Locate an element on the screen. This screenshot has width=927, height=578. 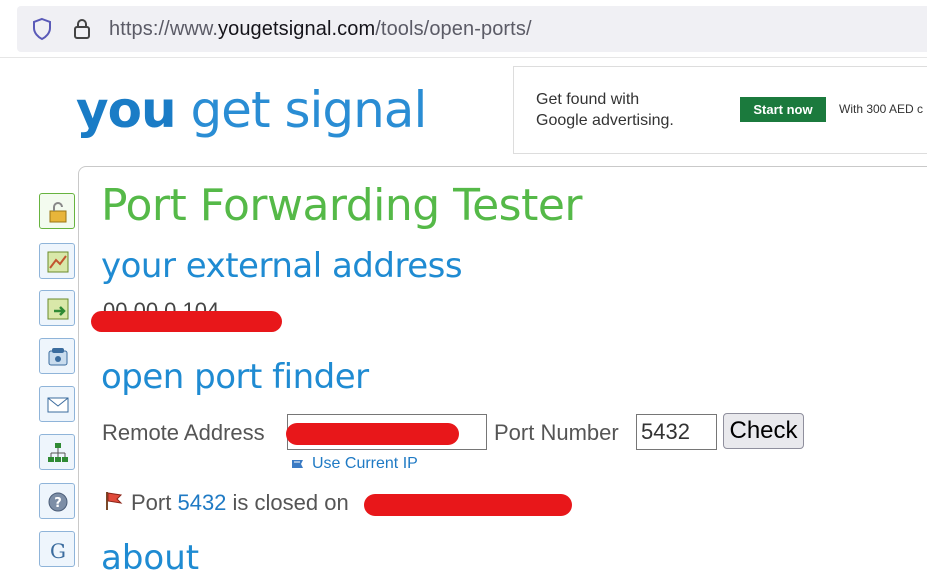
sidebar-map-tool is located at coordinates (57, 261).